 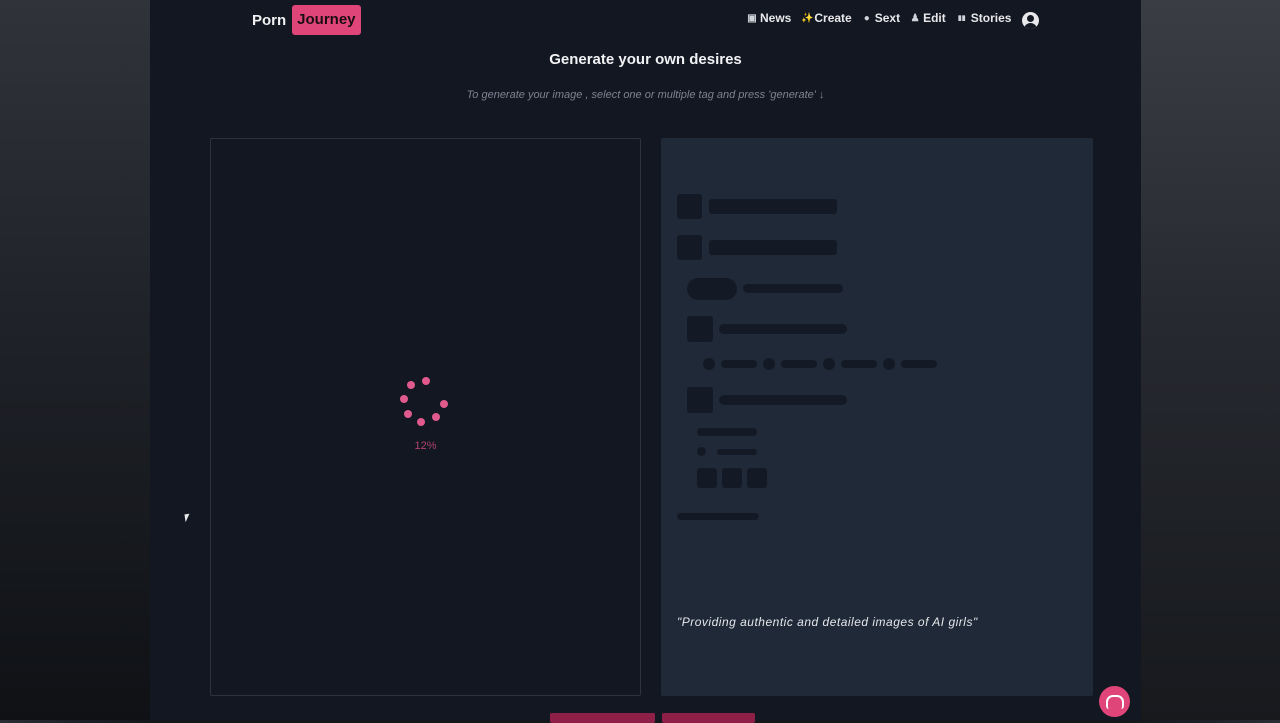 I want to click on nav-item-label: Sext, so click(x=887, y=18).